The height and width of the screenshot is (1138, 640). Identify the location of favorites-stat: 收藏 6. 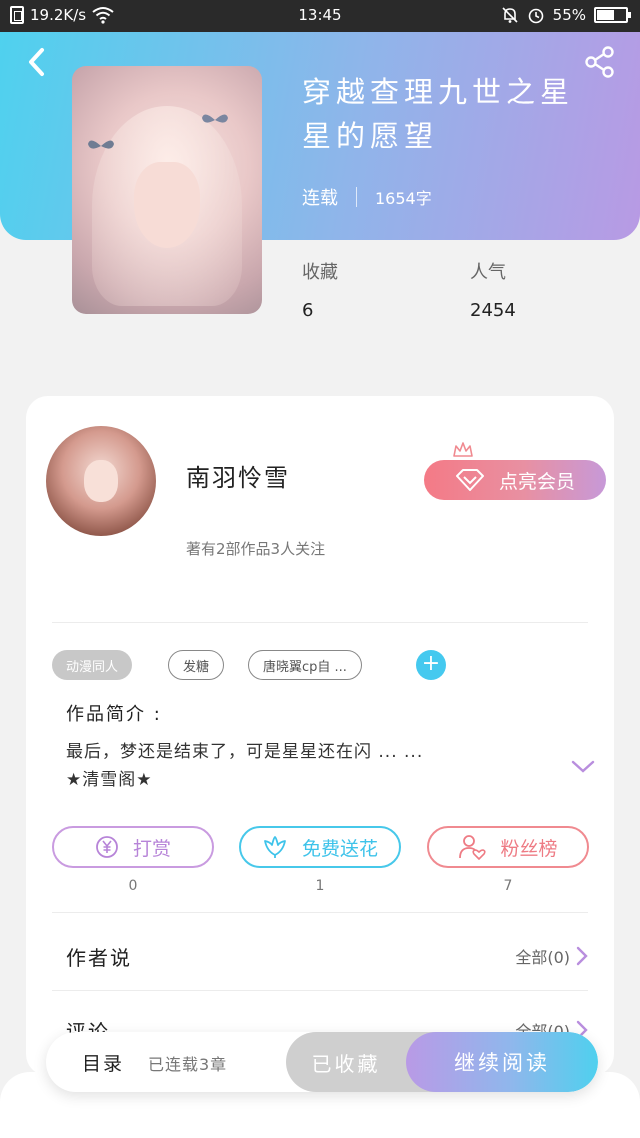
(320, 289).